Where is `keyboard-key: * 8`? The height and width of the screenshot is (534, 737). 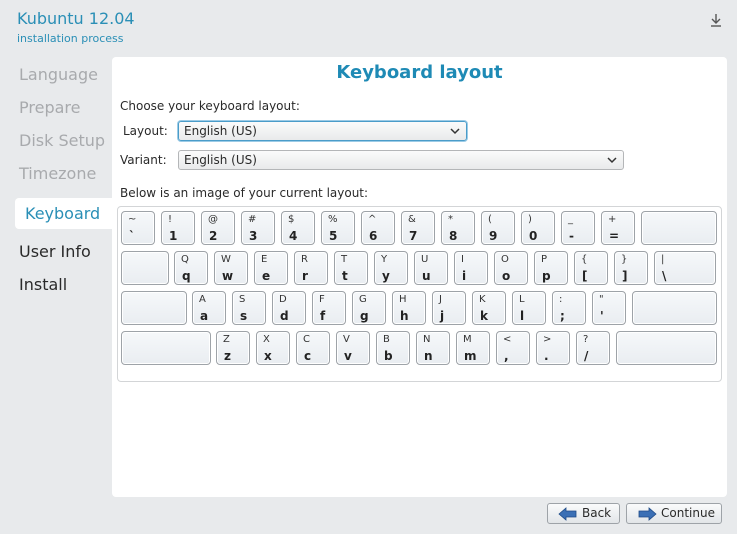 keyboard-key: * 8 is located at coordinates (458, 228).